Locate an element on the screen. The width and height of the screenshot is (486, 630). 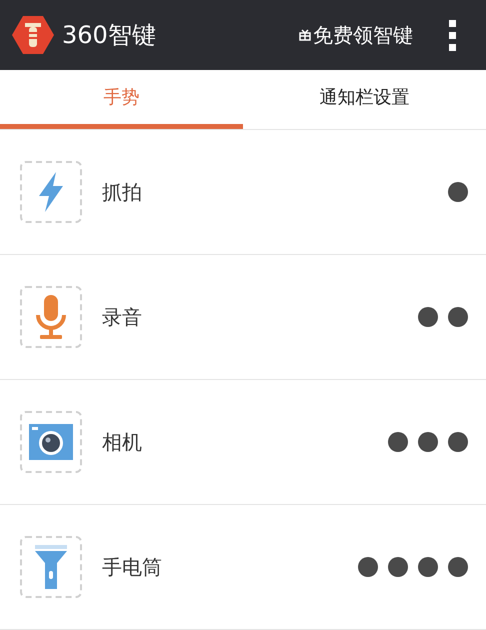
logo-icon is located at coordinates (33, 35).